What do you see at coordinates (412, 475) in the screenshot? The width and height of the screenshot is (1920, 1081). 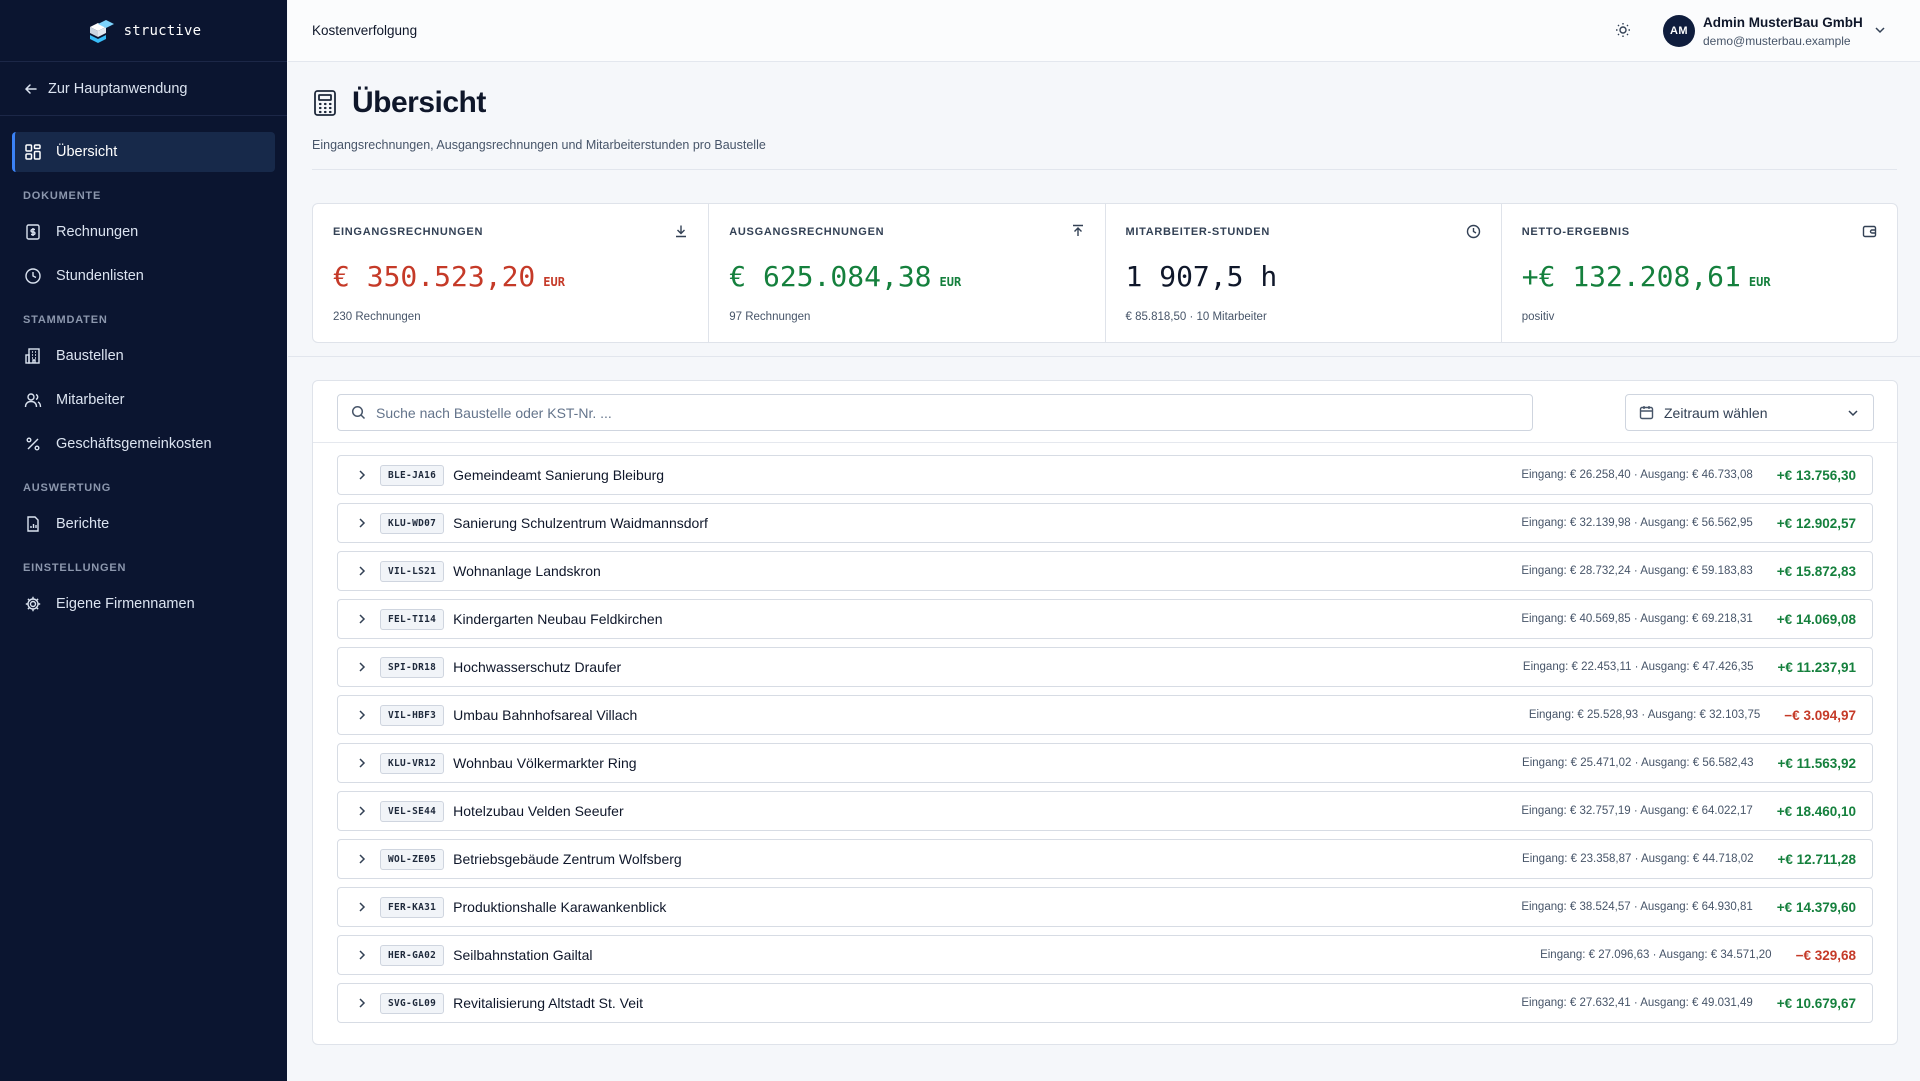 I see `site-code: BLE-JA16` at bounding box center [412, 475].